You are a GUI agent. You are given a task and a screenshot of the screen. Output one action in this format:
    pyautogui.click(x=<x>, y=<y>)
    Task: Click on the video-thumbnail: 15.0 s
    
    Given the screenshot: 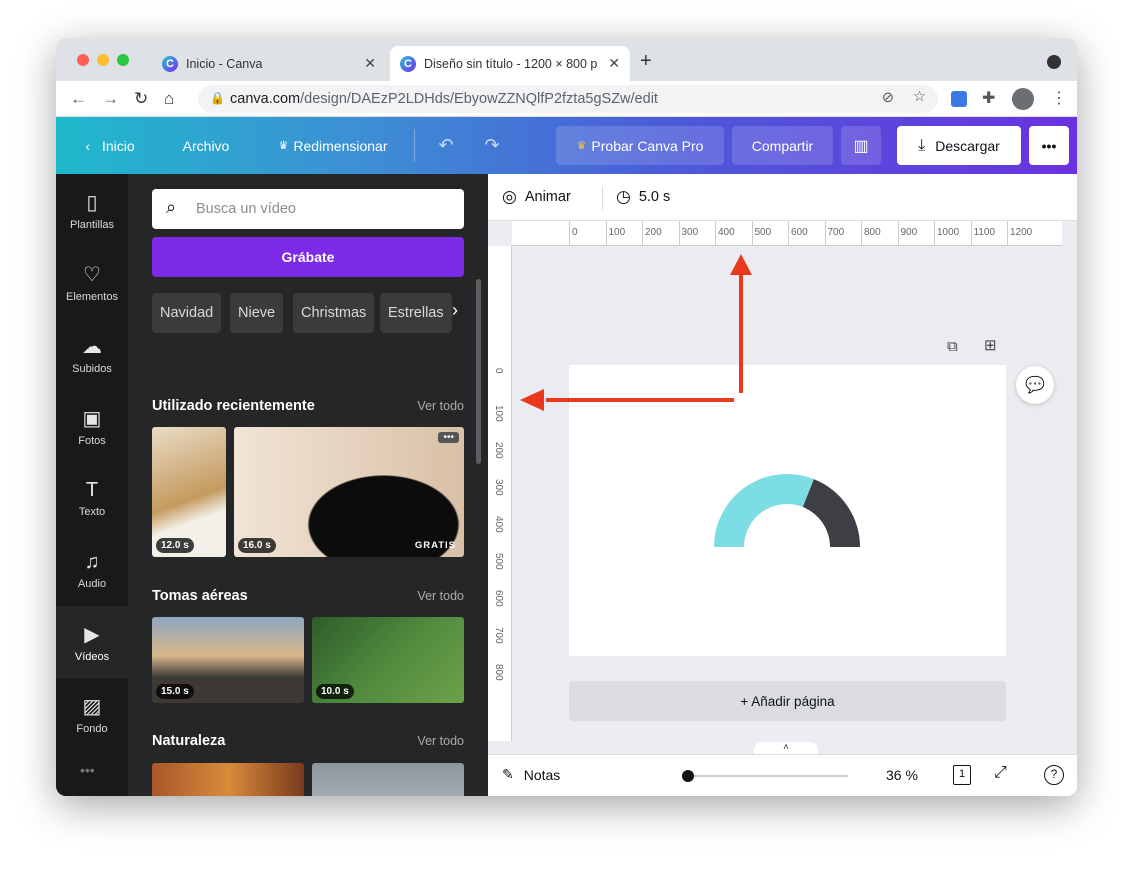 What is the action you would take?
    pyautogui.click(x=228, y=660)
    